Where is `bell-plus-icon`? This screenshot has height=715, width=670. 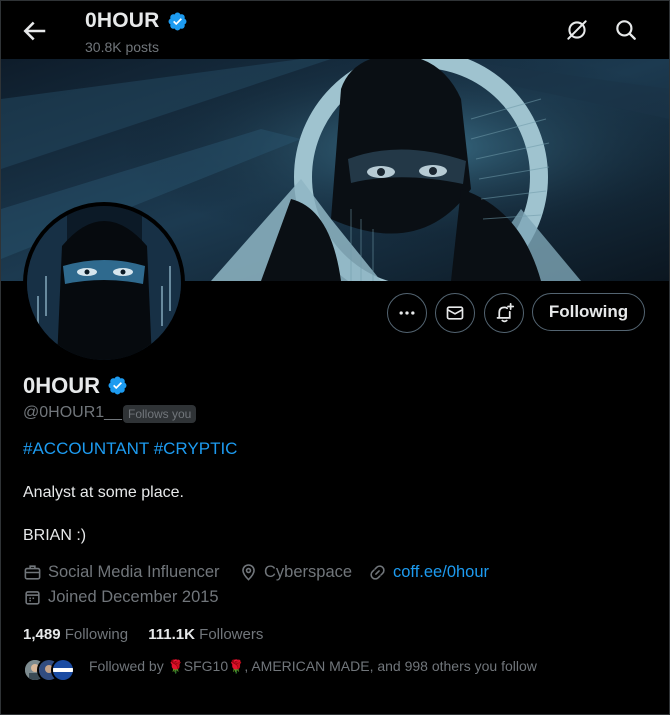 bell-plus-icon is located at coordinates (505, 312).